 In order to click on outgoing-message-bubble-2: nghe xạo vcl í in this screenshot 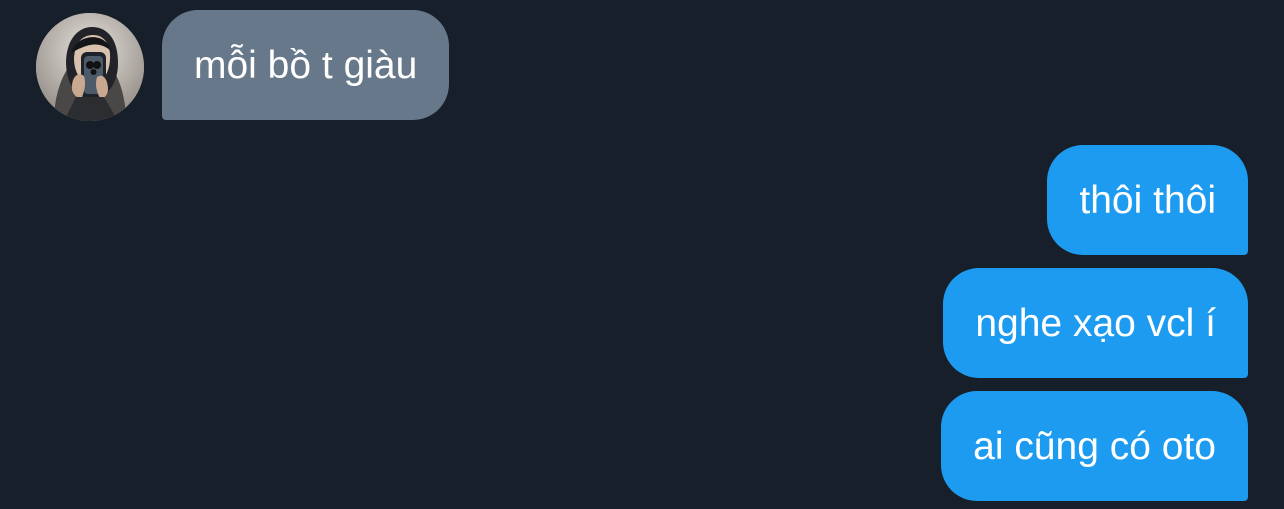, I will do `click(1095, 323)`.